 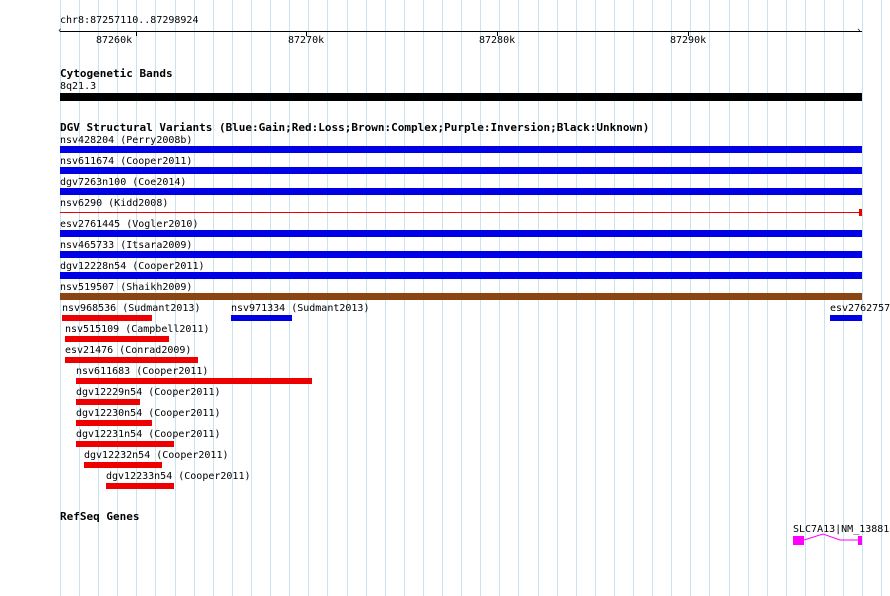 What do you see at coordinates (60, 31) in the screenshot?
I see `ruler-left-arrow-icon: ‹` at bounding box center [60, 31].